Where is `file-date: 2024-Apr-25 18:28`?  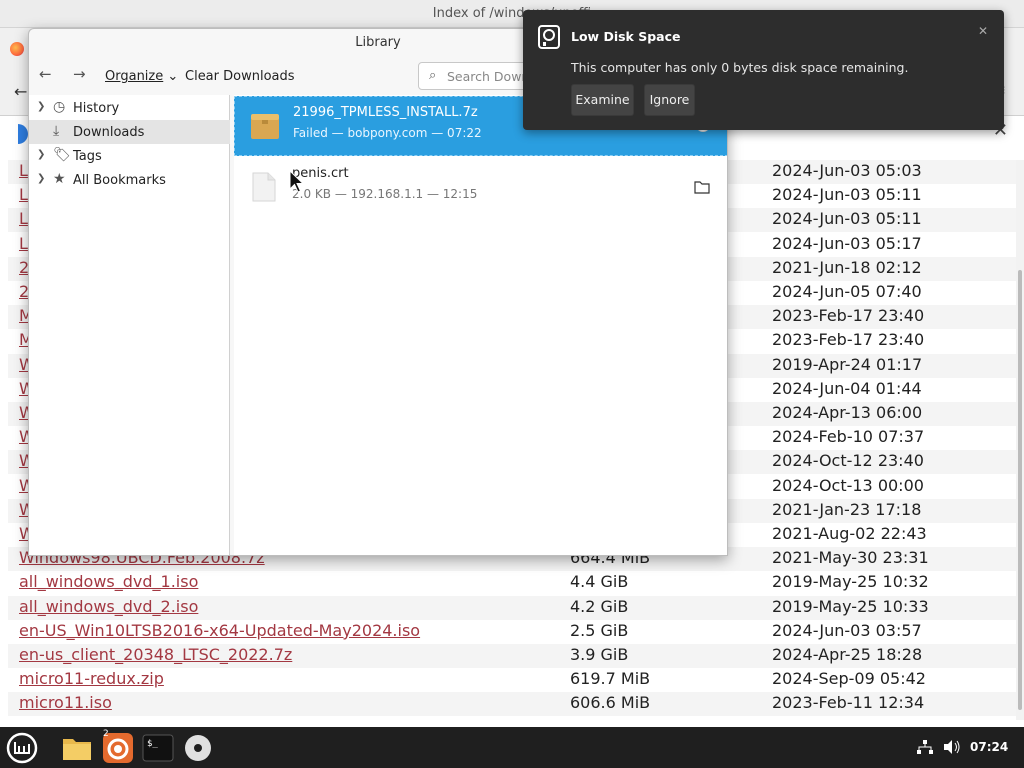 file-date: 2024-Apr-25 18:28 is located at coordinates (847, 654).